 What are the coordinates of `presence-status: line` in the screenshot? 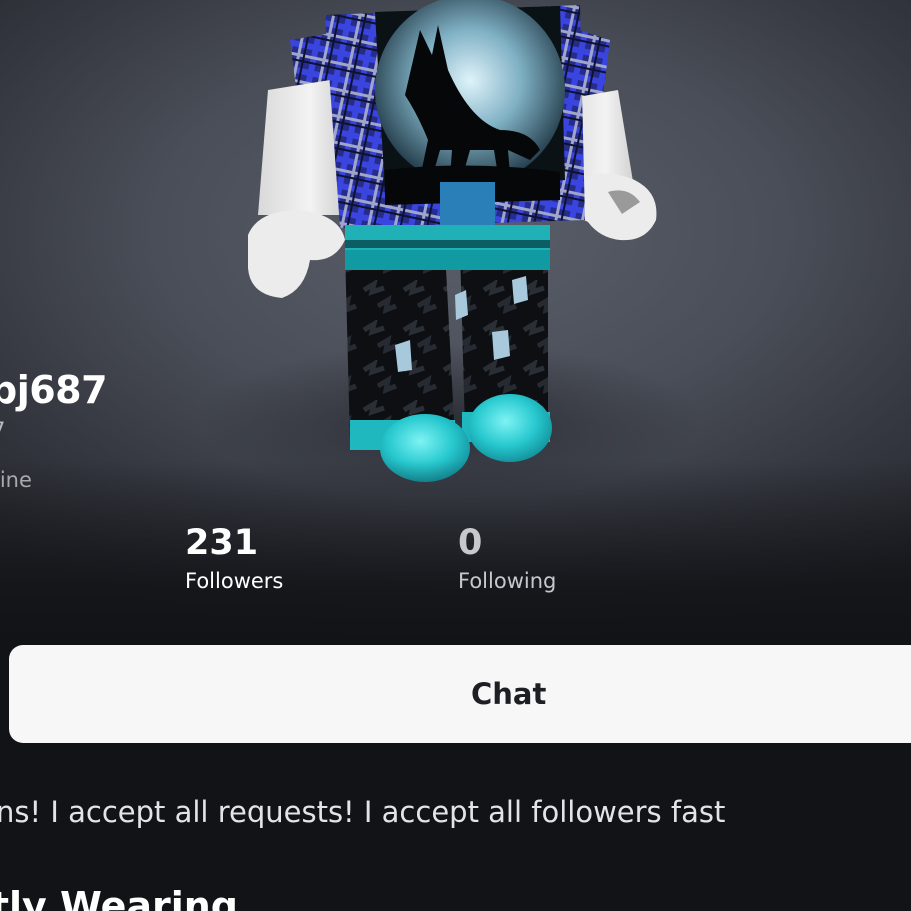 It's located at (16, 480).